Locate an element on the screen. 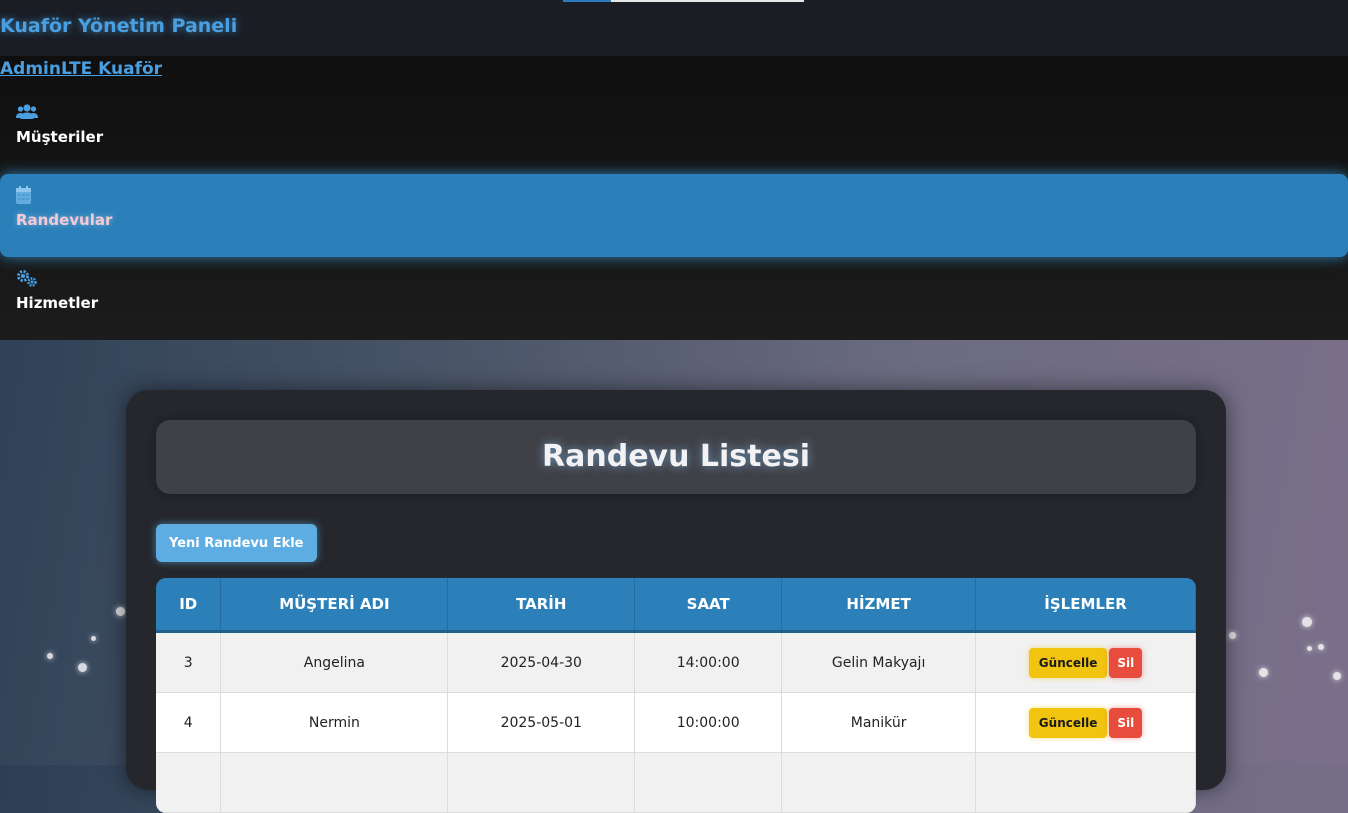  progress-bar is located at coordinates (683, 1).